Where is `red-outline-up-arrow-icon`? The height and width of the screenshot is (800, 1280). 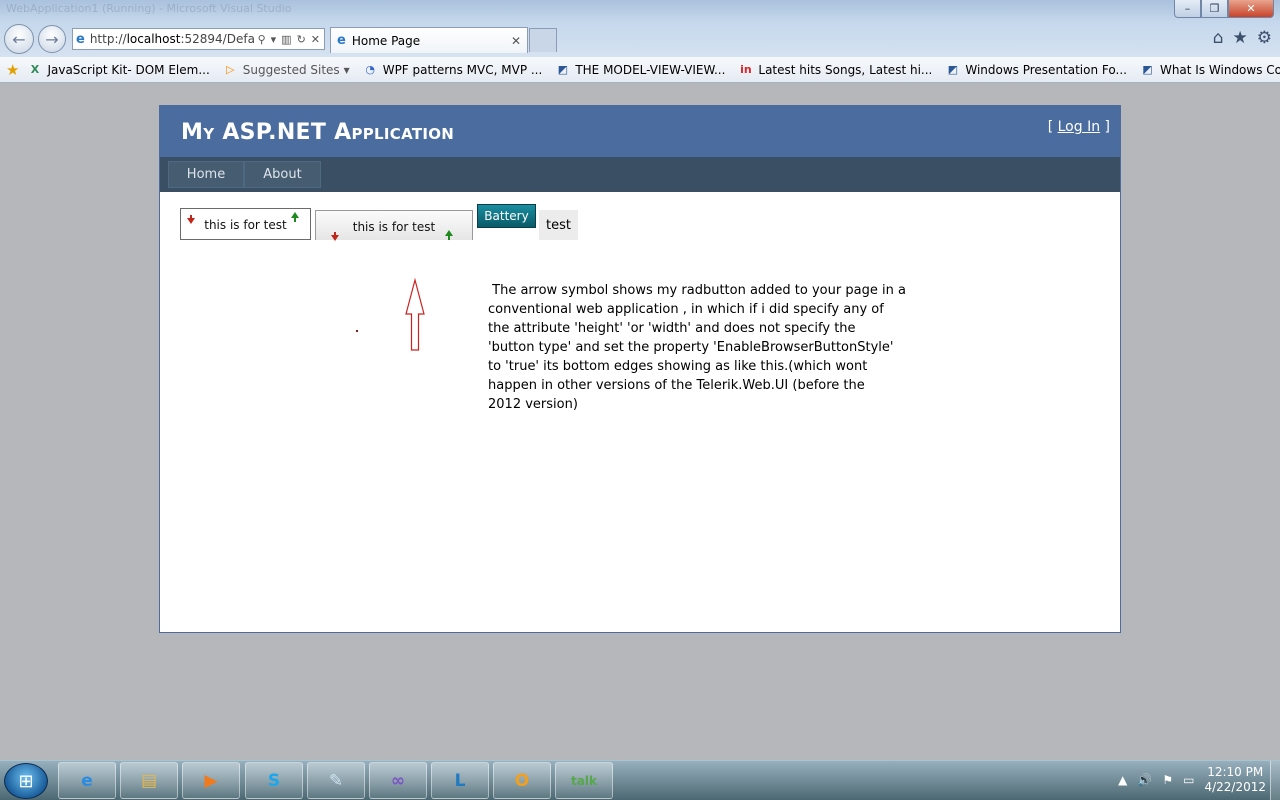 red-outline-up-arrow-icon is located at coordinates (415, 314).